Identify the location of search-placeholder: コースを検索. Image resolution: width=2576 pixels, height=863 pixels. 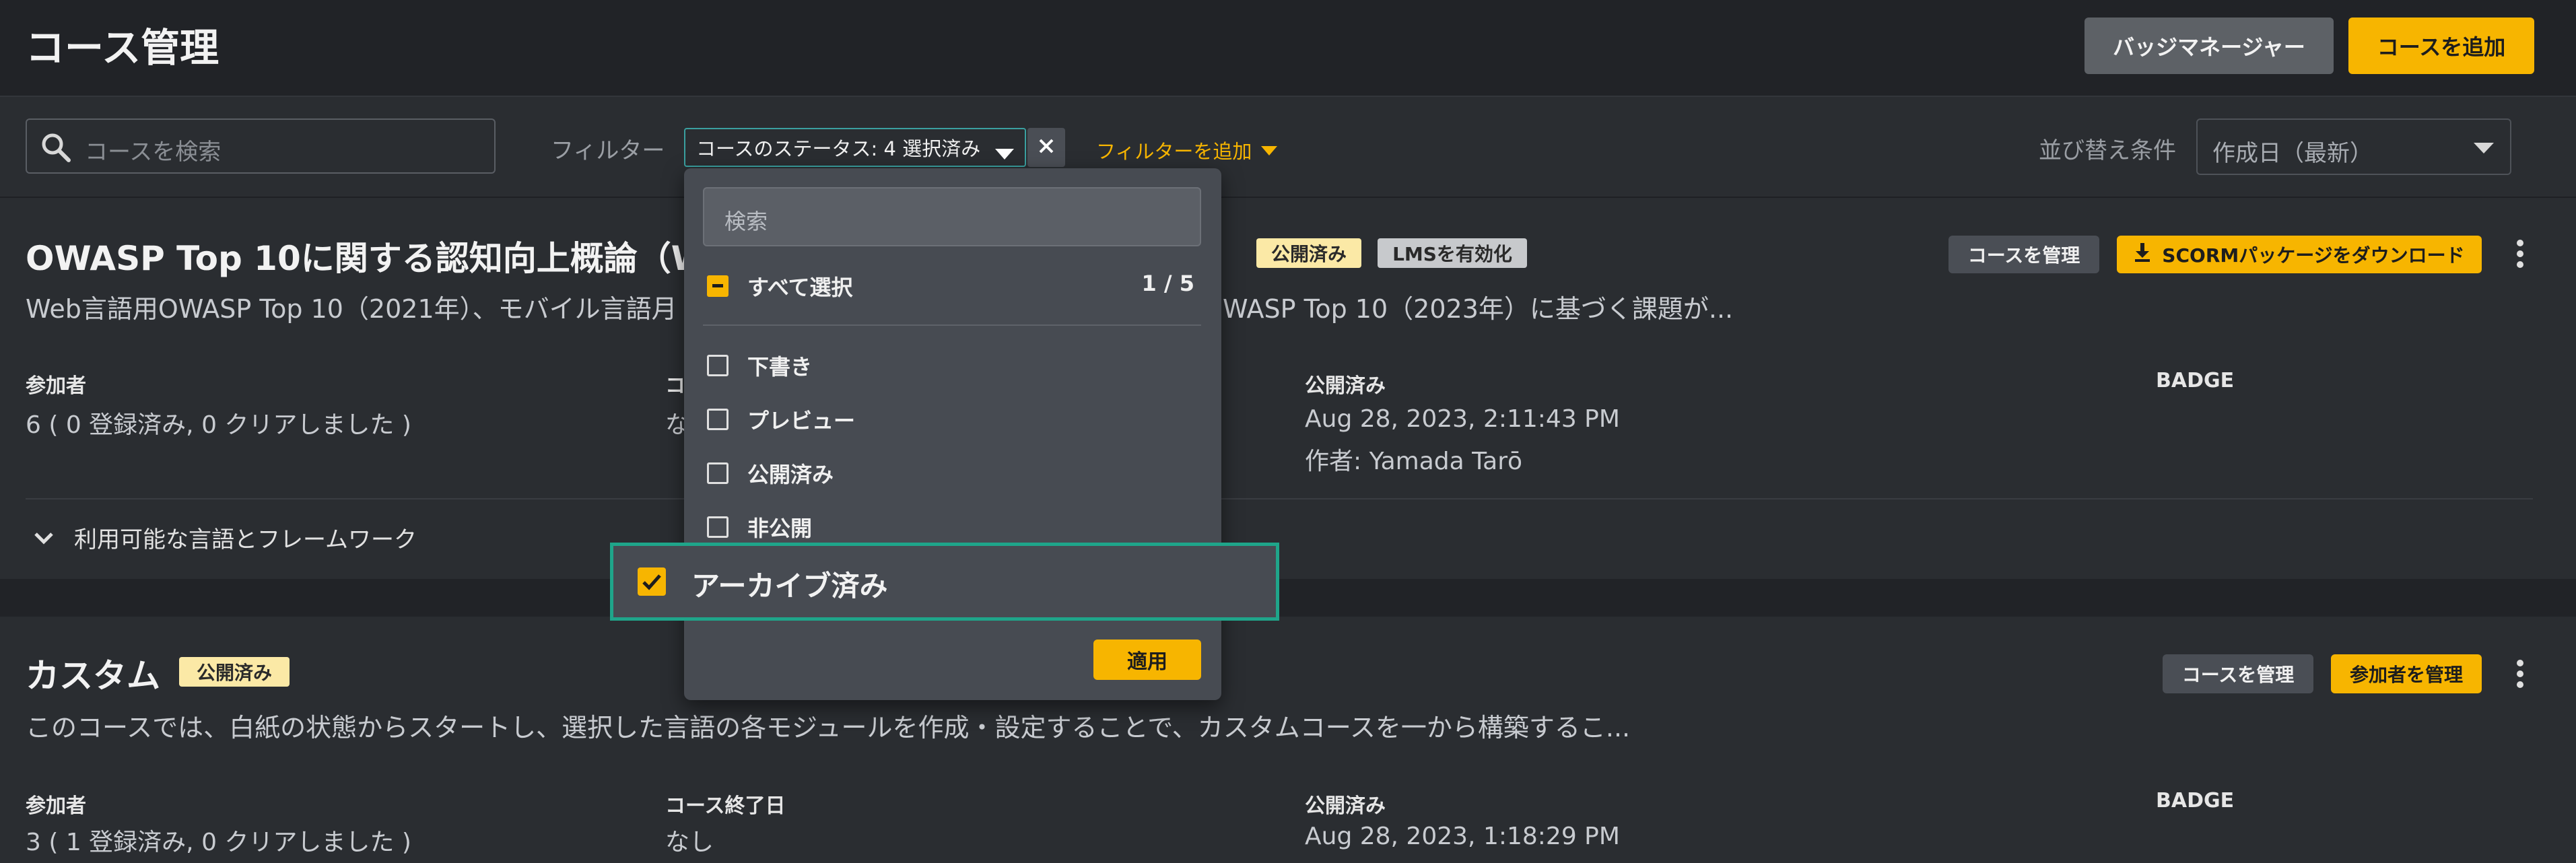
(153, 152).